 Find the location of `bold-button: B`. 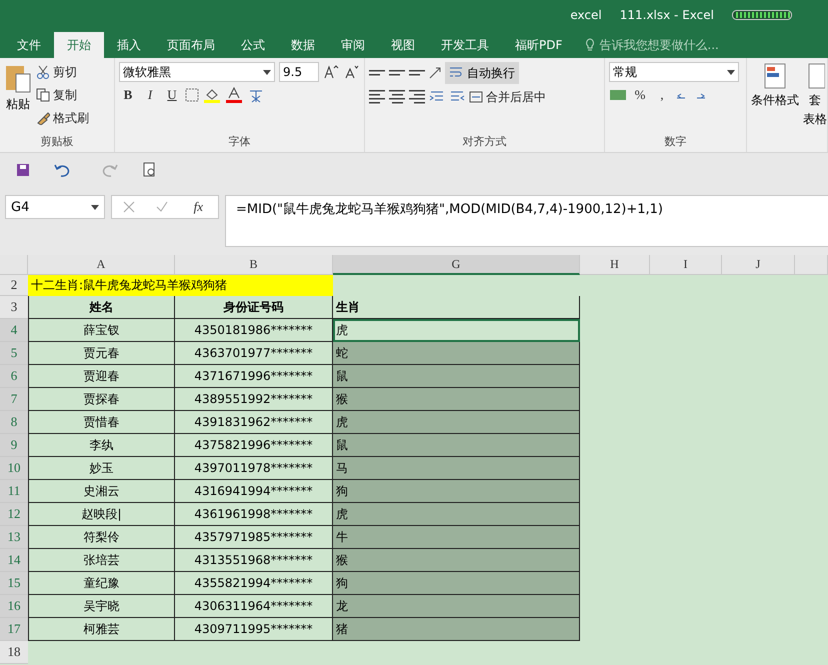

bold-button: B is located at coordinates (128, 95).